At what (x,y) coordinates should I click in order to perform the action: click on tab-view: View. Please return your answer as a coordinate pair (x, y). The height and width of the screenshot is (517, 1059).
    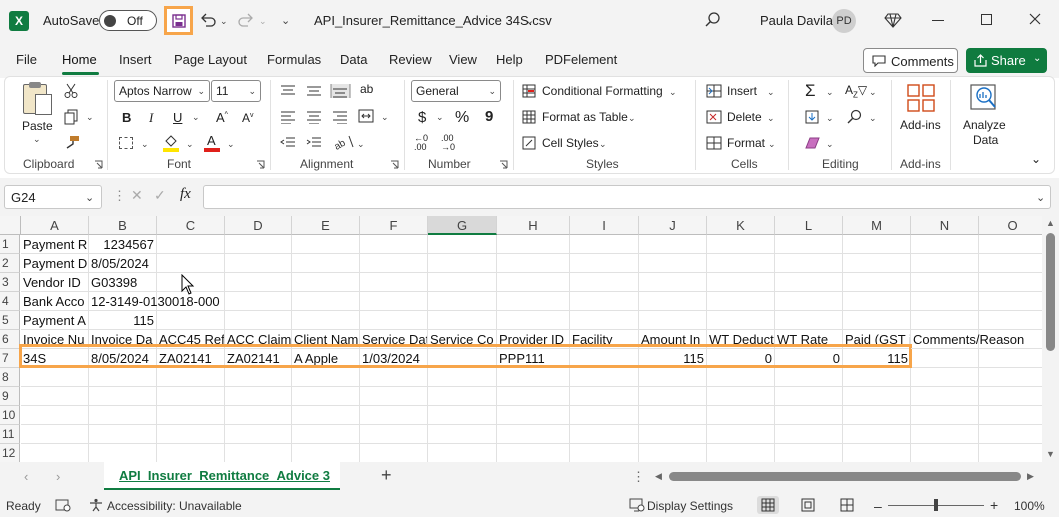
    Looking at the image, I should click on (463, 59).